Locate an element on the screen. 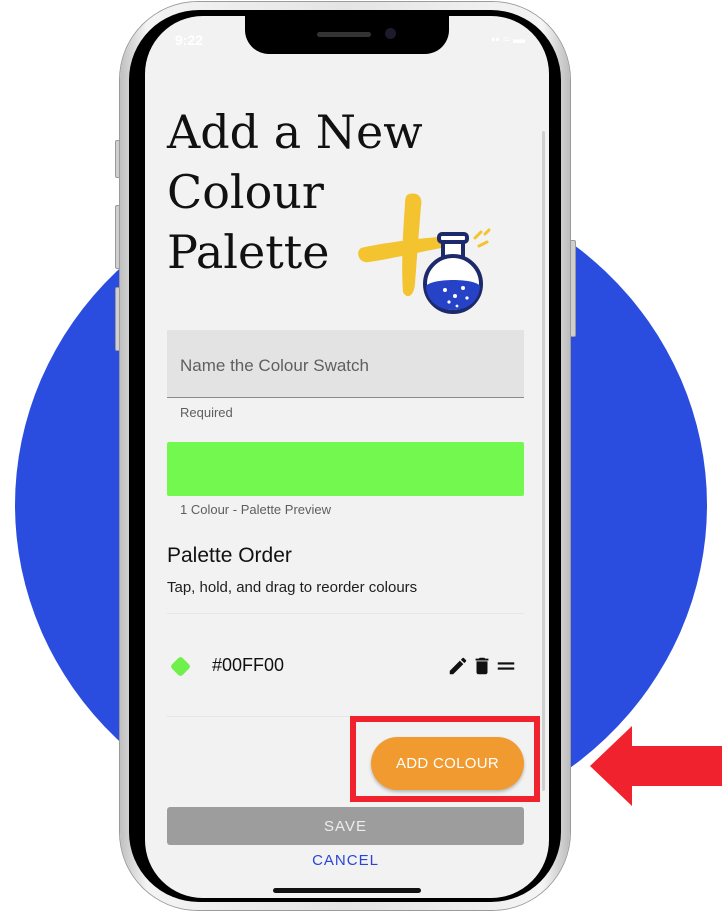 The height and width of the screenshot is (914, 727). phone-notch is located at coordinates (347, 35).